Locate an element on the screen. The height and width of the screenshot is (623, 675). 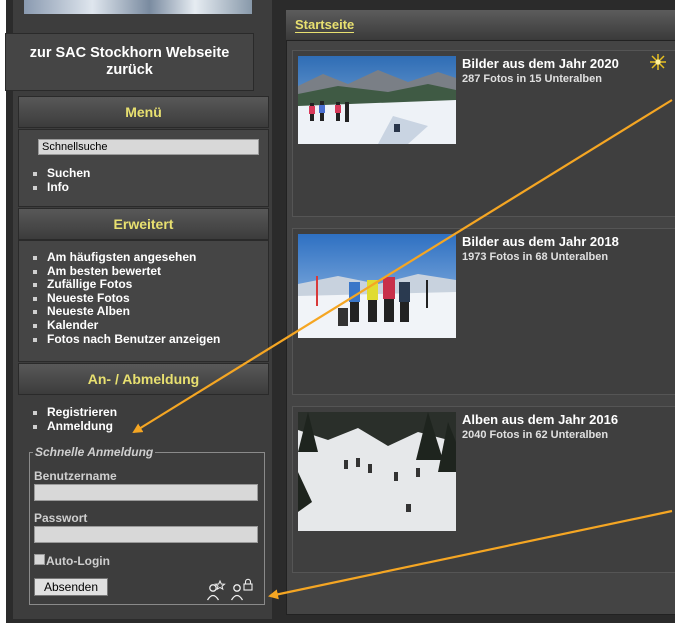
back-link-text: zur SAC Stockhorn Webseite zurück is located at coordinates (130, 61).